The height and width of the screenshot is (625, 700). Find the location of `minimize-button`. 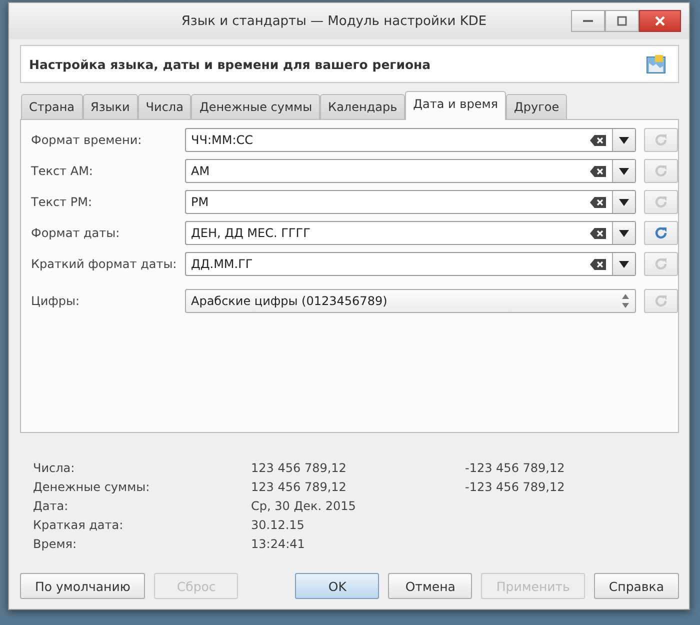

minimize-button is located at coordinates (588, 21).